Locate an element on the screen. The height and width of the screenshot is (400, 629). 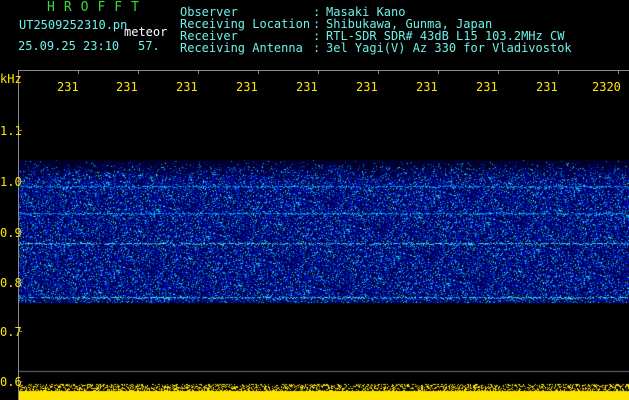
meteor-label: meteor is located at coordinates (146, 32).